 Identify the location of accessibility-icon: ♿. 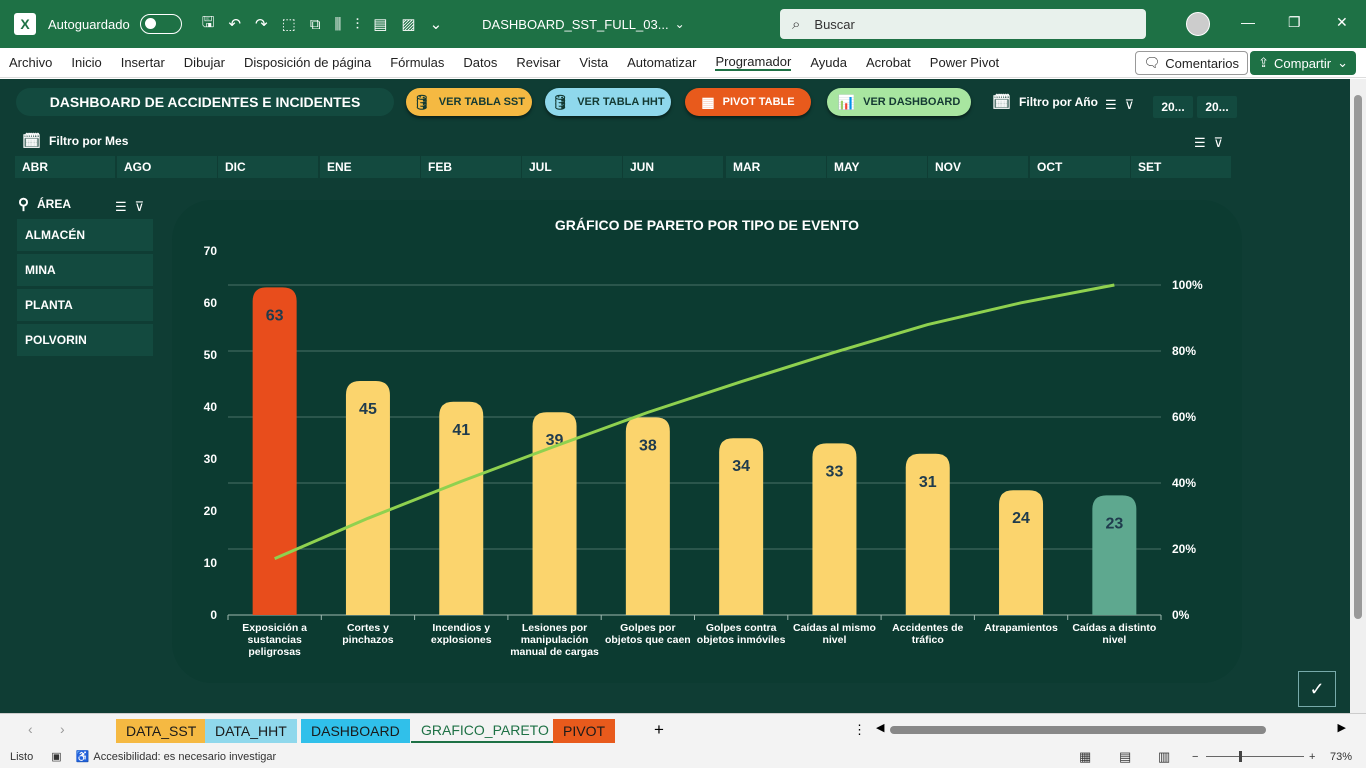
(83, 756).